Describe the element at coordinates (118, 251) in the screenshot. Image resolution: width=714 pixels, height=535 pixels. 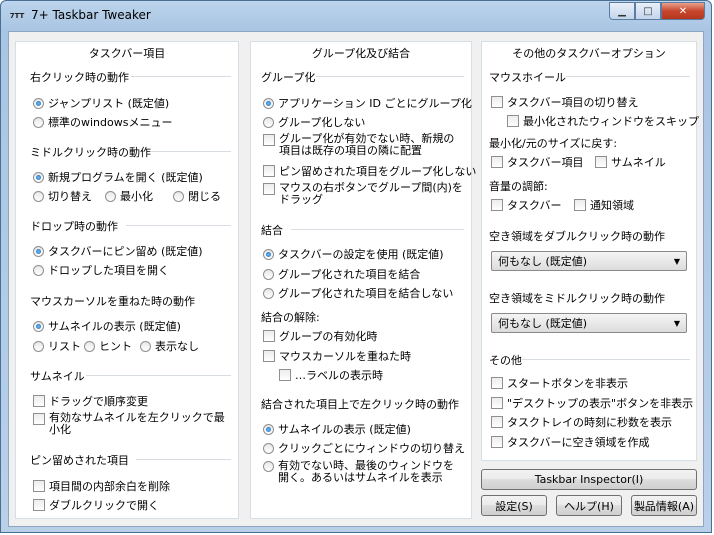
I see `radio-pin-taskbar: タスクバーにピン留め (既定値)` at that location.